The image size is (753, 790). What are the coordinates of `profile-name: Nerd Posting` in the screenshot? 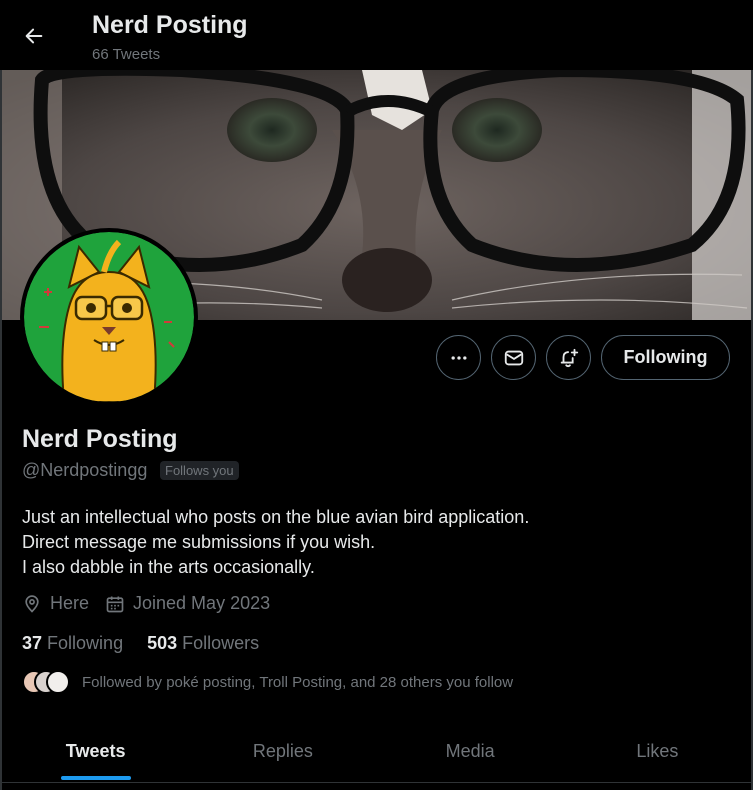 It's located at (100, 439).